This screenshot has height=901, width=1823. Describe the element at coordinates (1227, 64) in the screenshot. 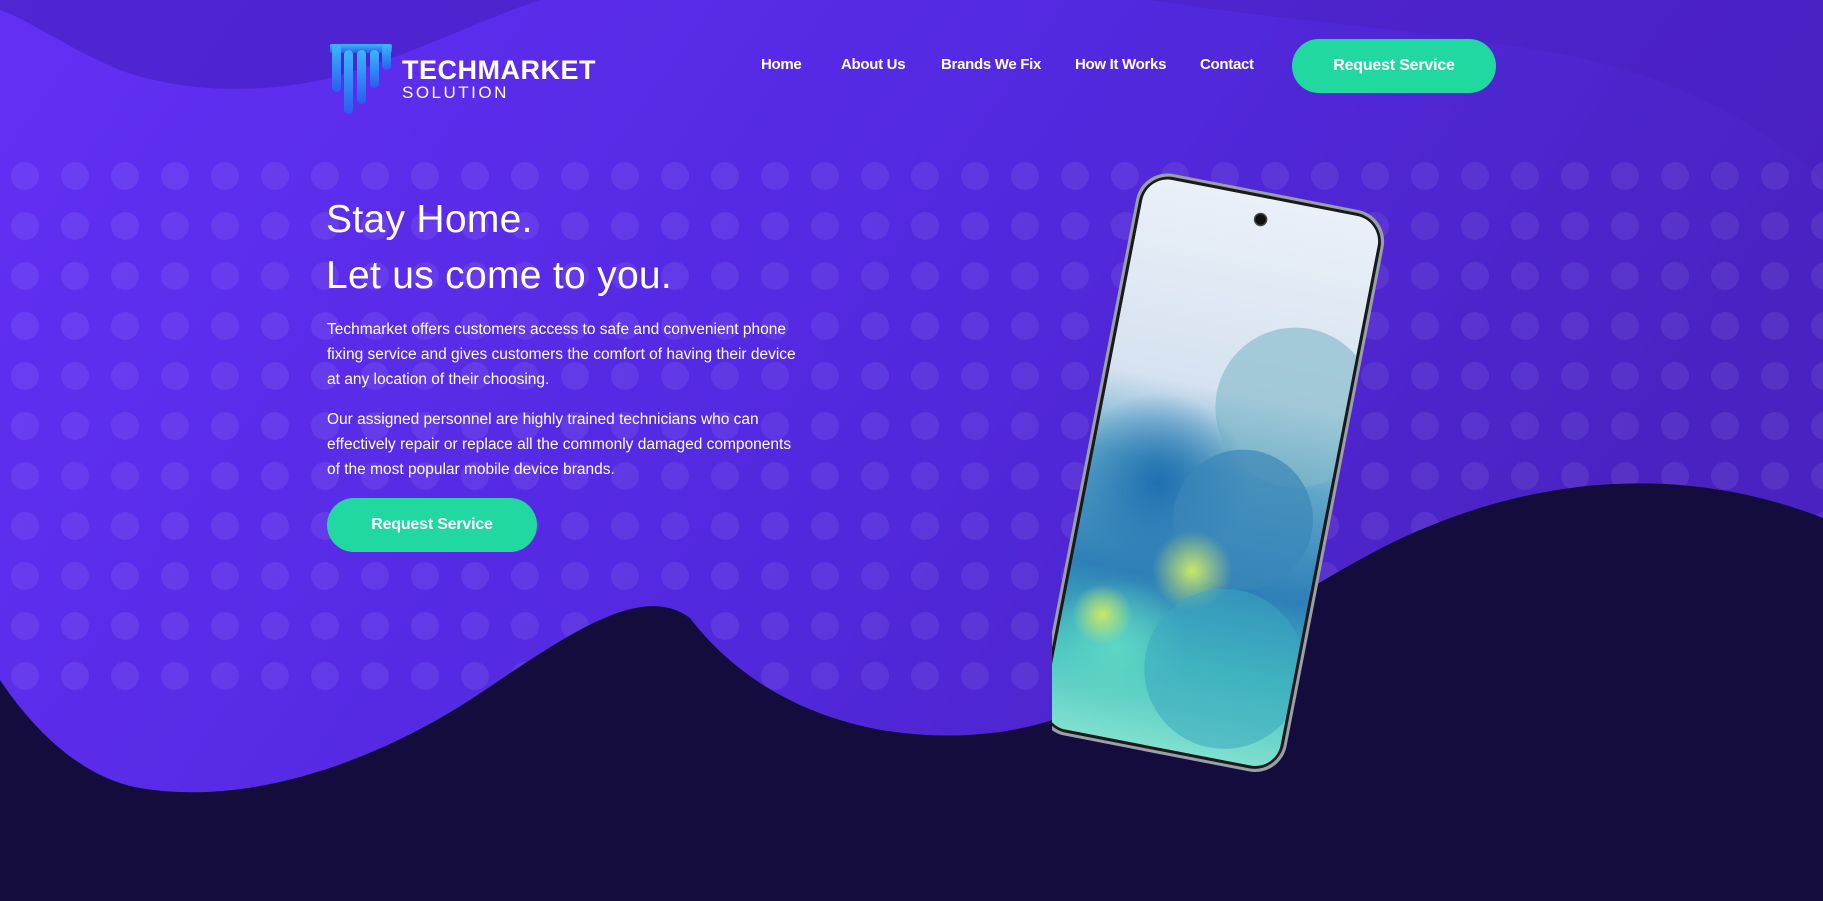

I see `nav-link-contact: Contact` at that location.